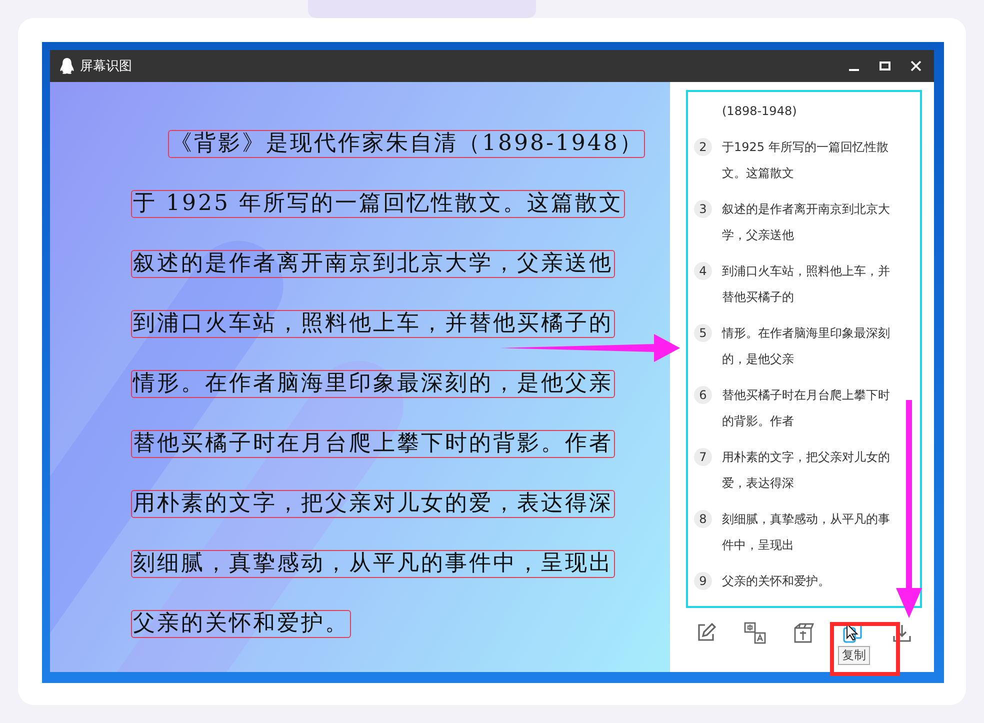 This screenshot has width=984, height=723. What do you see at coordinates (806, 284) in the screenshot?
I see `result-text: 到浦口火车站，照料他上车，并 替他买橘子的` at bounding box center [806, 284].